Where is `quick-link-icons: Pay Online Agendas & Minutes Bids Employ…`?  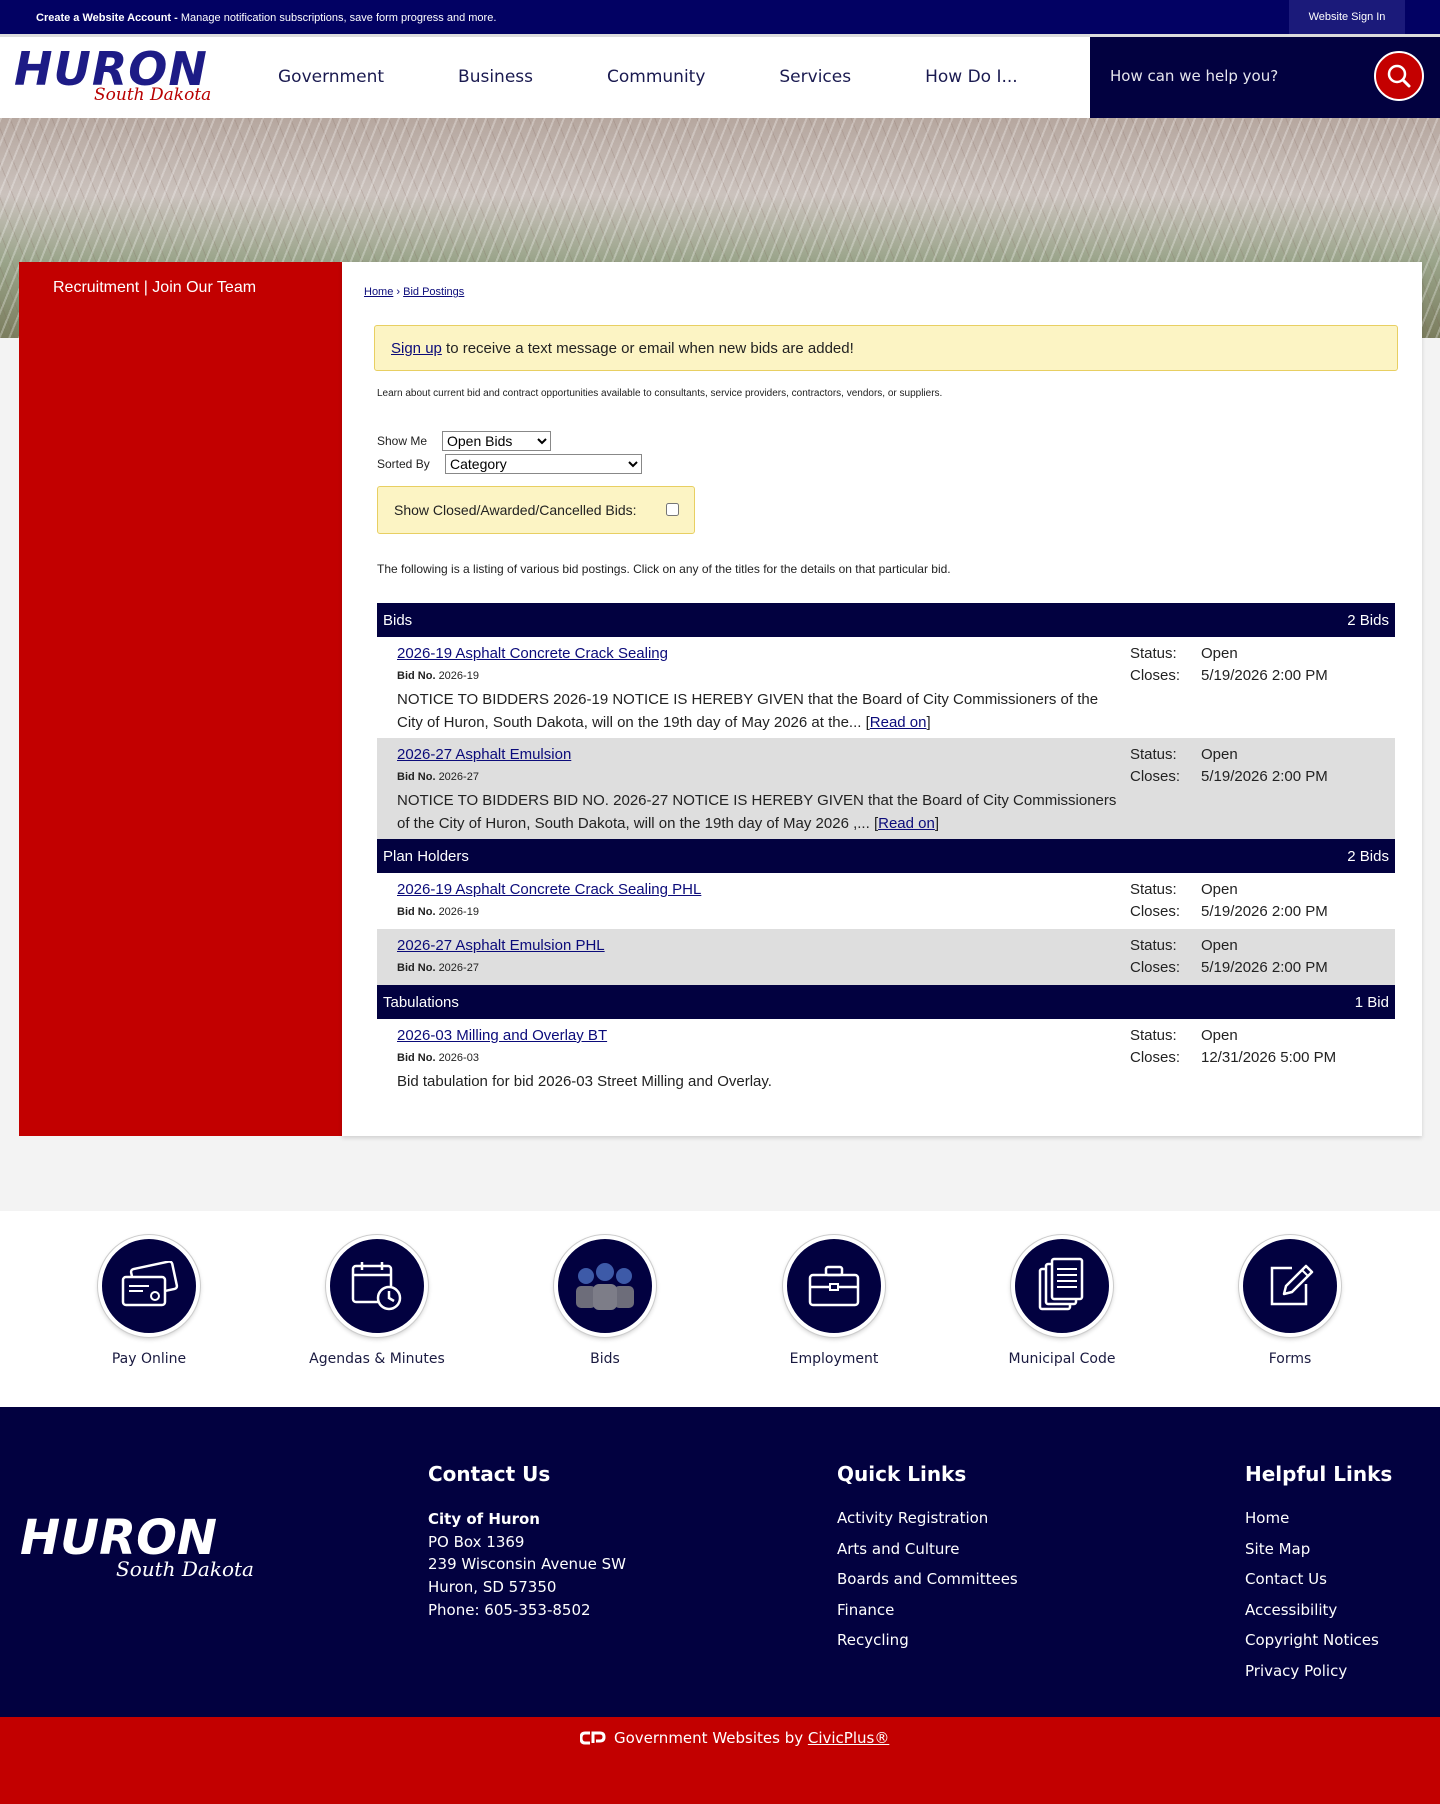 quick-link-icons: Pay Online Agendas & Minutes Bids Employ… is located at coordinates (720, 1309).